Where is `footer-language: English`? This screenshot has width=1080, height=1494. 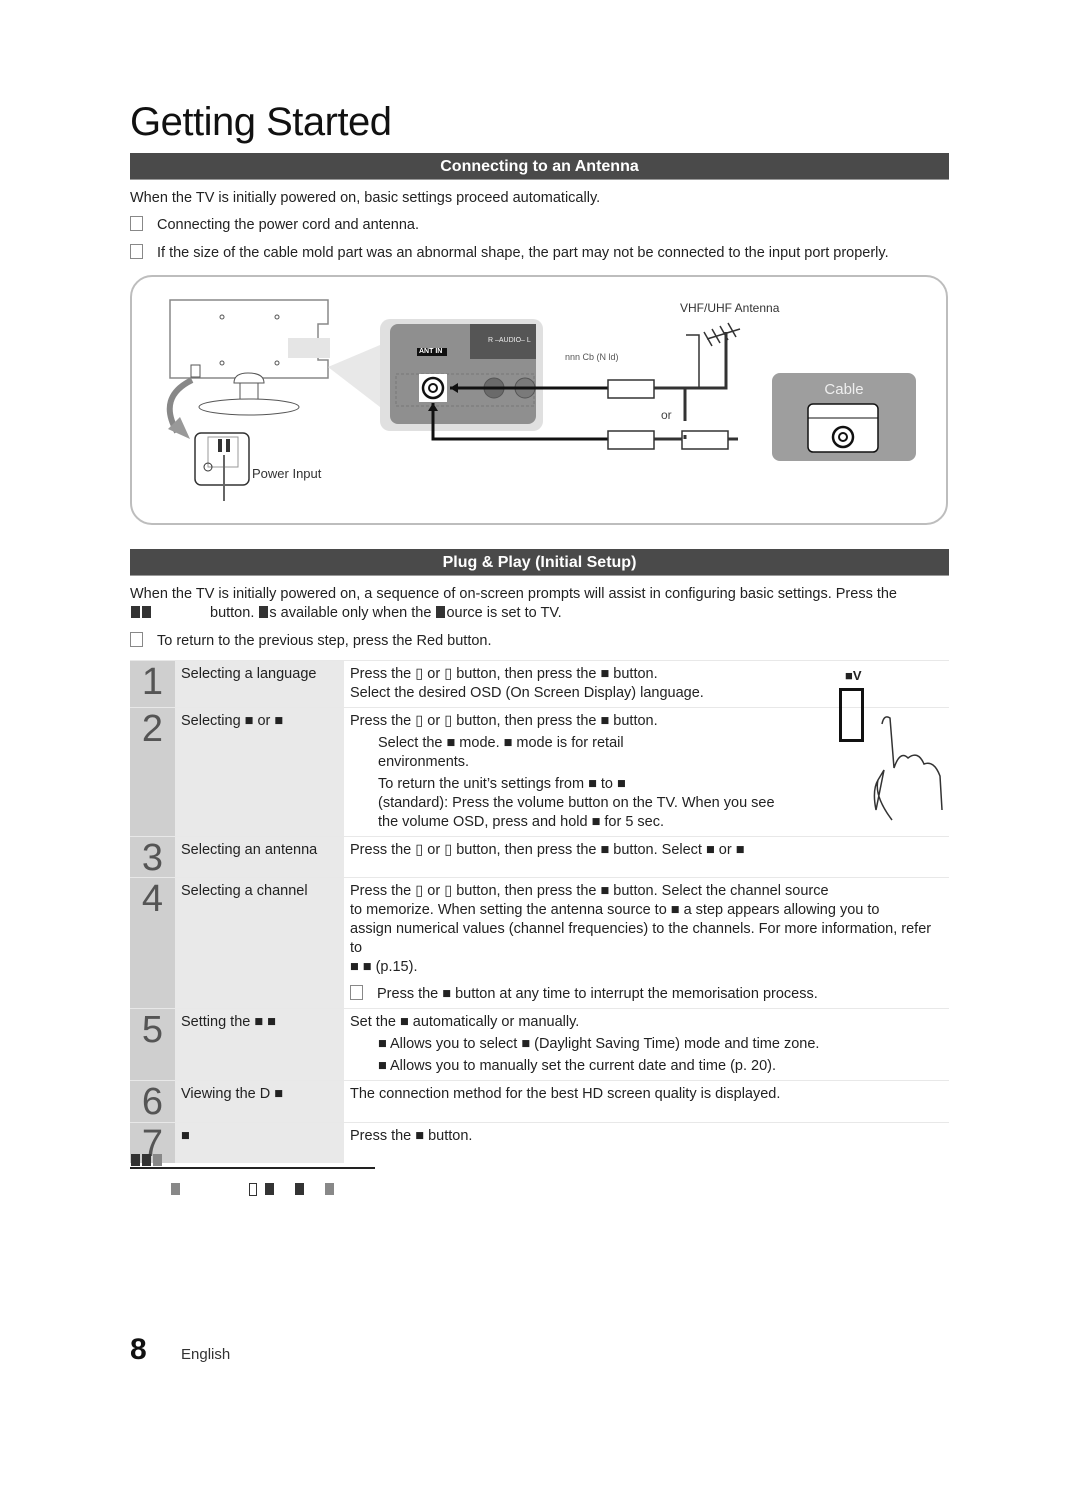
footer-language: English is located at coordinates (206, 1354).